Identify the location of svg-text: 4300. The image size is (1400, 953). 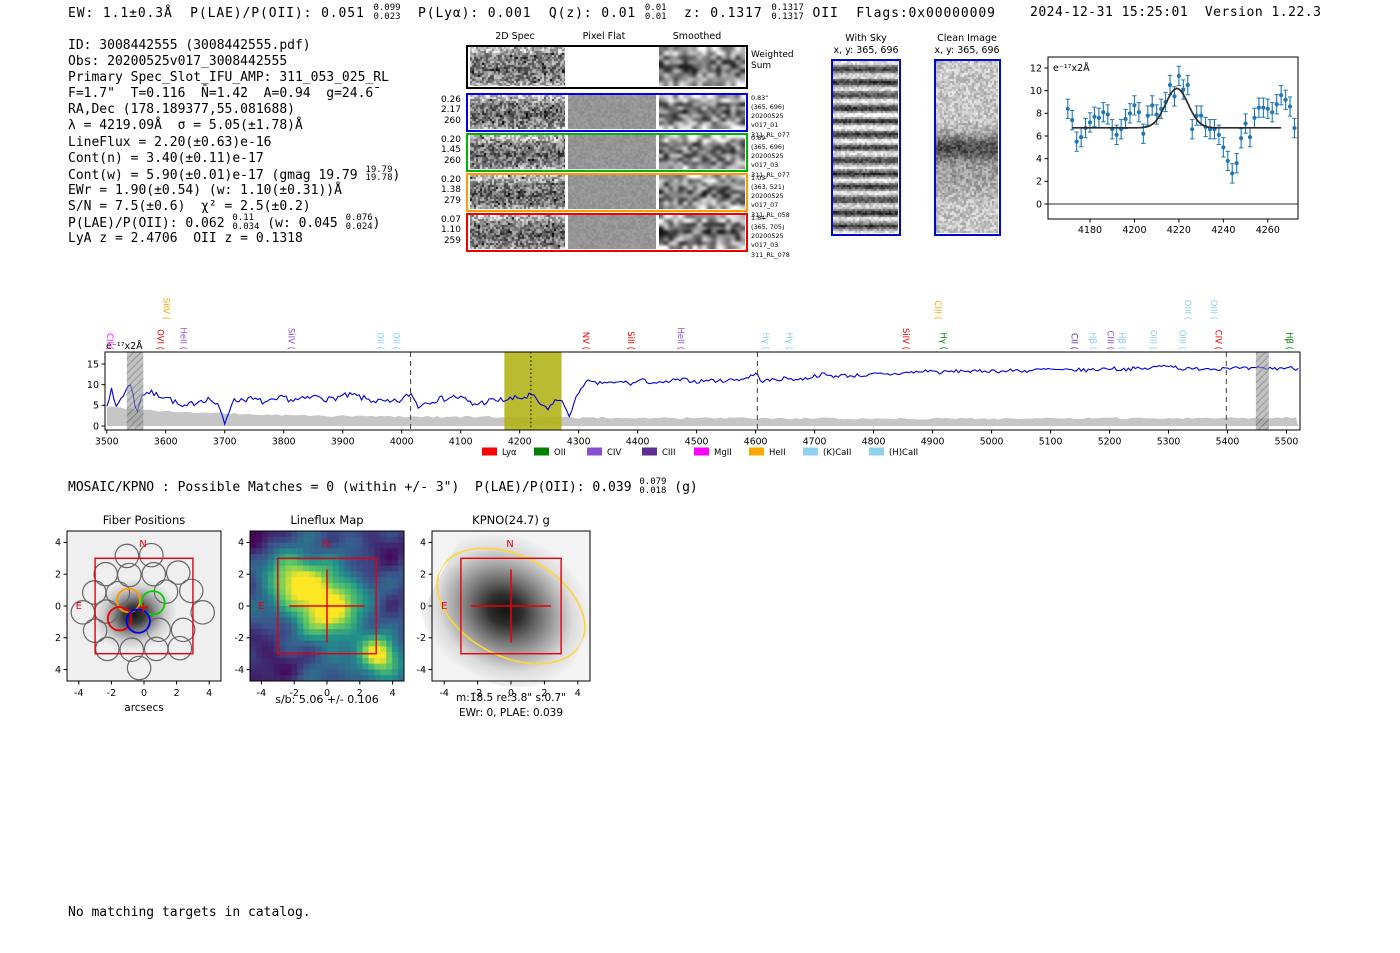
(579, 442).